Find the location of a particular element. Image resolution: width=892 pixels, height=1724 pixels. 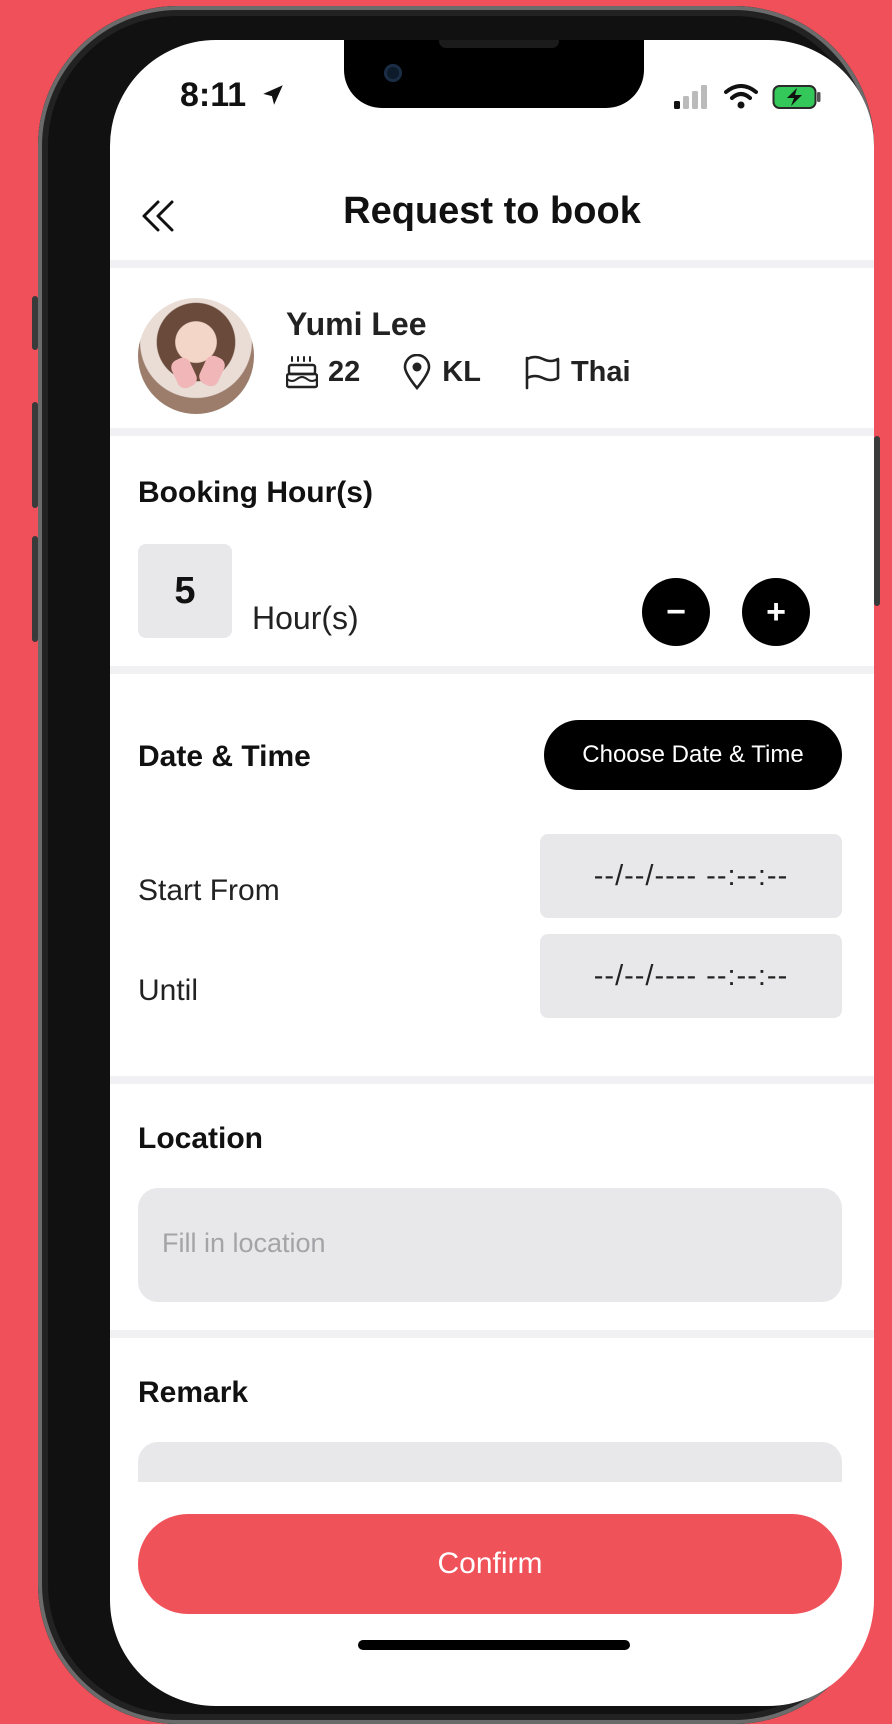

remark-input is located at coordinates (490, 1462).